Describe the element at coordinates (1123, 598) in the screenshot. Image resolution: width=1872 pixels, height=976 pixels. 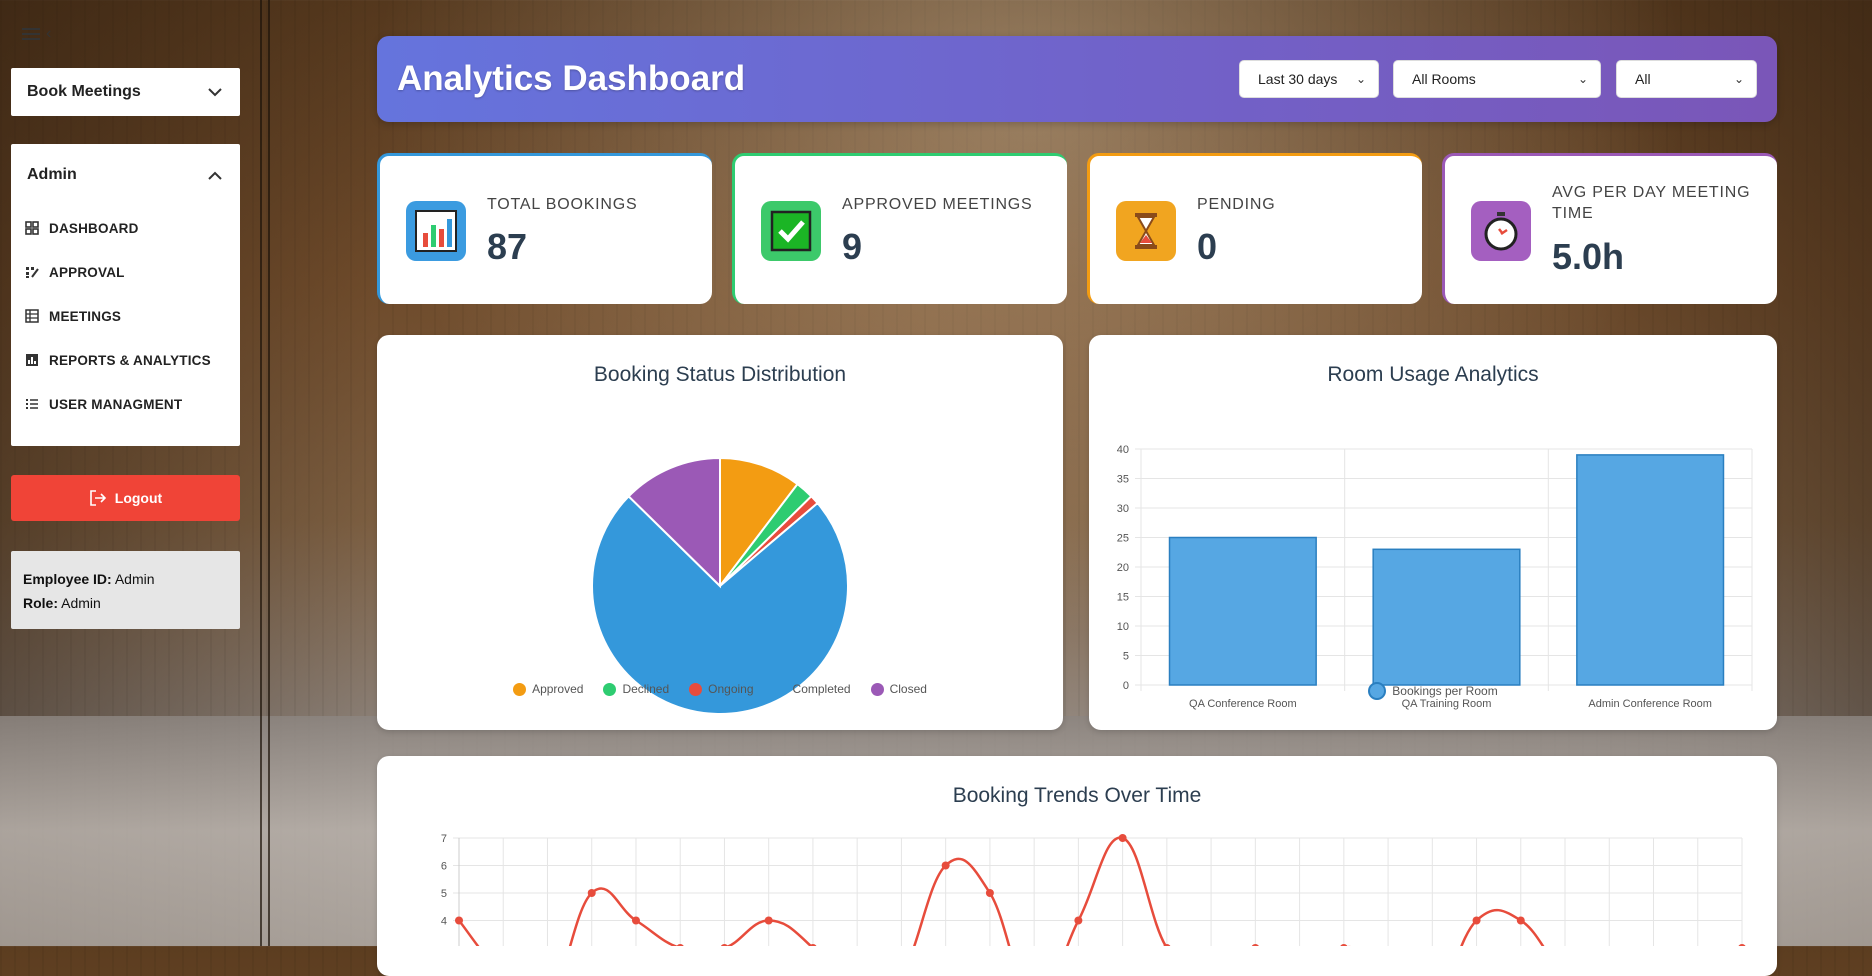
I see `y-tick-label: 15` at that location.